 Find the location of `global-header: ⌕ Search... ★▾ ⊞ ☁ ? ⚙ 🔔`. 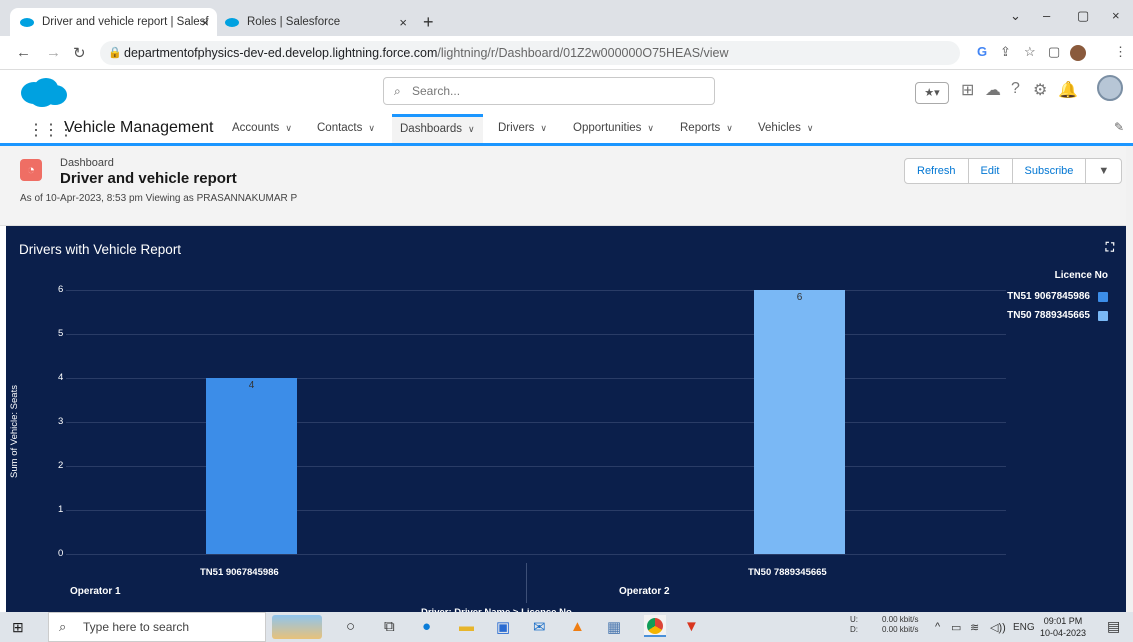

global-header: ⌕ Search... ★▾ ⊞ ☁ ? ⚙ 🔔 is located at coordinates (566, 92).